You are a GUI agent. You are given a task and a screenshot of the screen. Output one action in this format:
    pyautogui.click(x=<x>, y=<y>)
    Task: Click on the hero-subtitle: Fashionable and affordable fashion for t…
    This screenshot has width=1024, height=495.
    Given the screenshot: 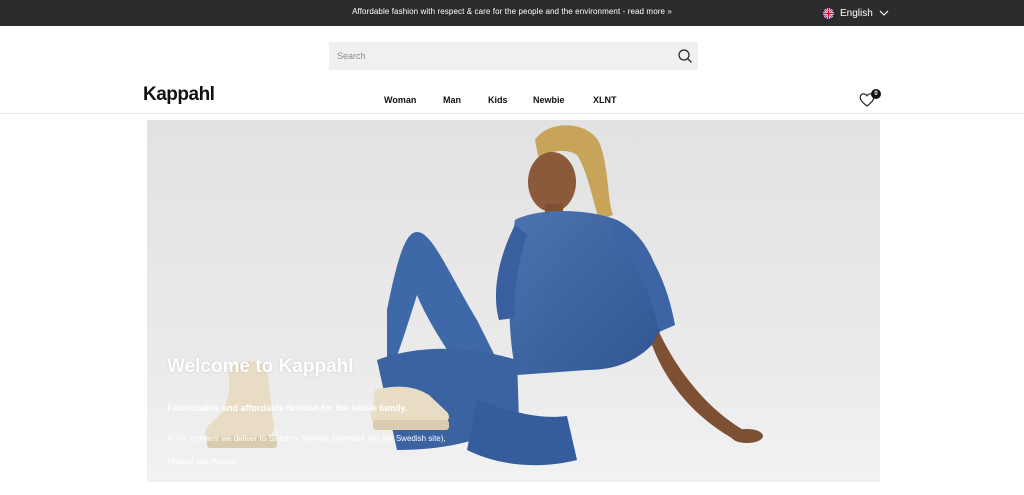 What is the action you would take?
    pyautogui.click(x=287, y=408)
    